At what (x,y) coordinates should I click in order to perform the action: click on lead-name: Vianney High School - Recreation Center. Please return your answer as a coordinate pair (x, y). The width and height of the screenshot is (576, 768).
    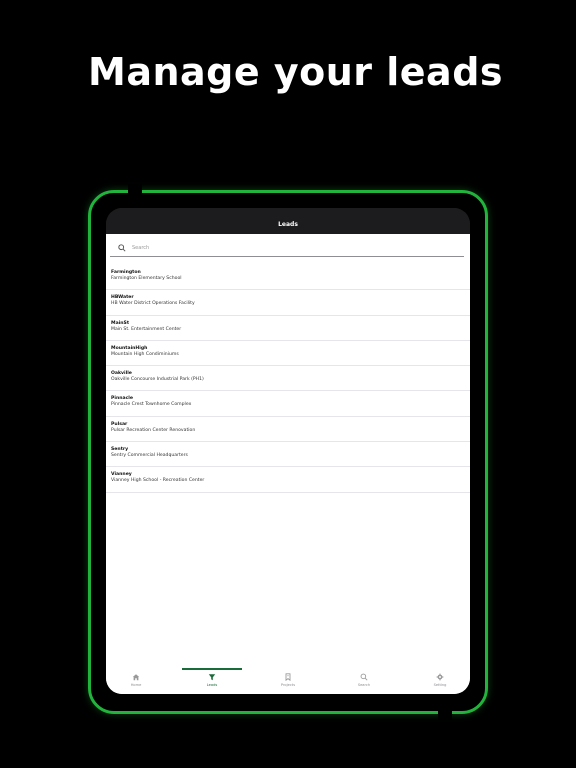
    Looking at the image, I should click on (158, 481).